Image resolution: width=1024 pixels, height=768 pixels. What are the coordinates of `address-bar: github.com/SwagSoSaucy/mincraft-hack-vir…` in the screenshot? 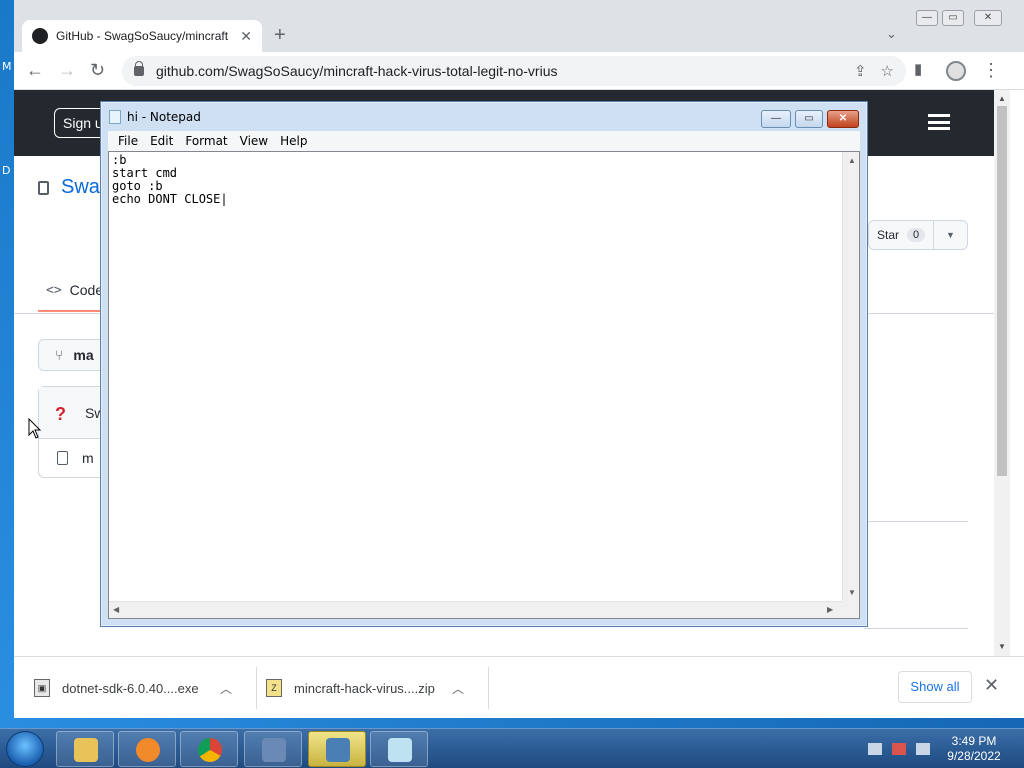 It's located at (514, 71).